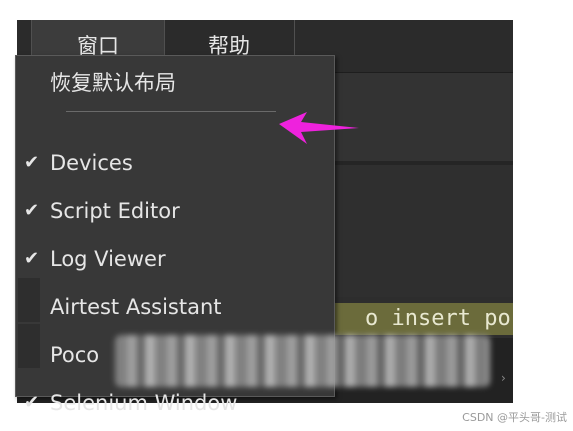  I want to click on menu-item-airtest-assistant: Airtest Assistant, so click(175, 307).